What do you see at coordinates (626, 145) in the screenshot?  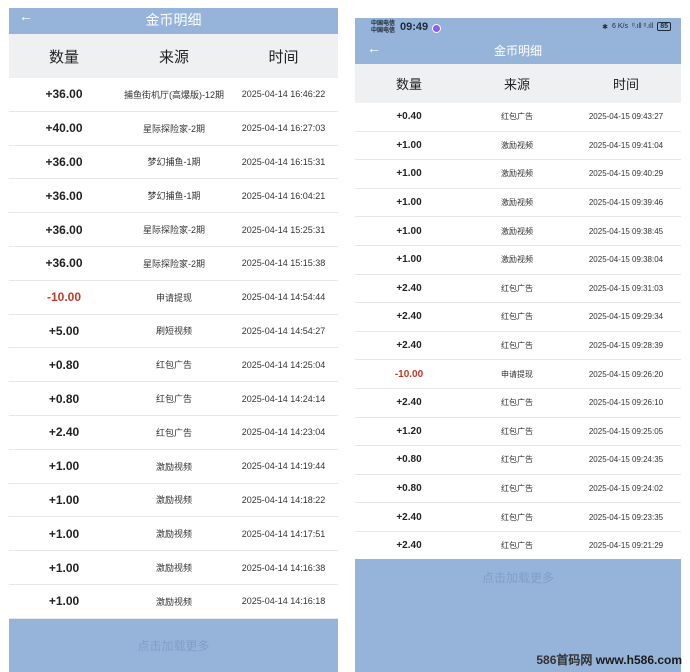 I see `time-cell: 2025-04-15 09:41:04` at bounding box center [626, 145].